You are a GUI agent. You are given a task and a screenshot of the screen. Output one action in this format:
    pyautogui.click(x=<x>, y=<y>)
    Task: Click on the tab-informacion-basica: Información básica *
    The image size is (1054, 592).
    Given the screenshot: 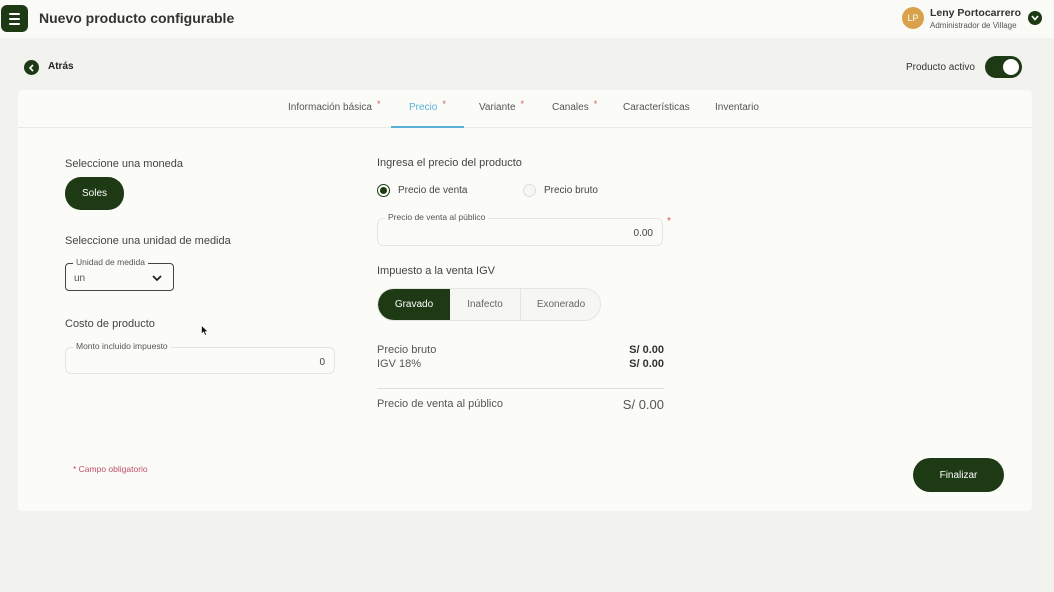 What is the action you would take?
    pyautogui.click(x=334, y=106)
    